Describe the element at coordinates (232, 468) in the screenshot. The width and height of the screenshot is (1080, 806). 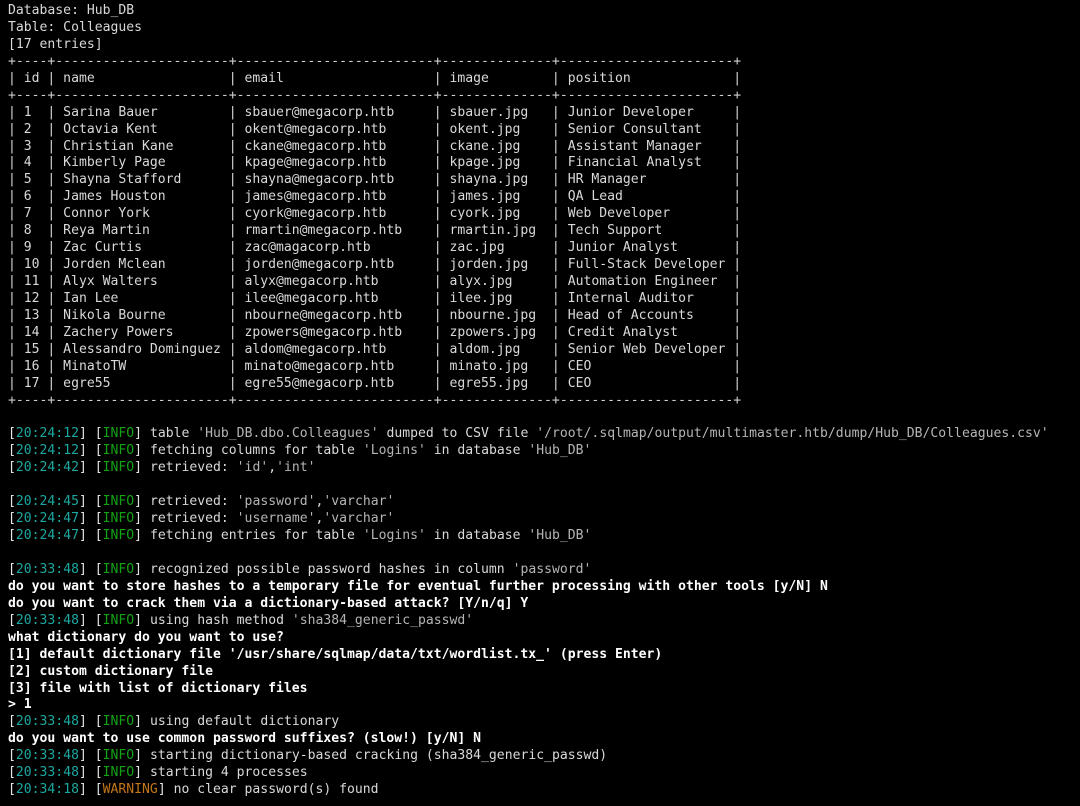
I see `log-message: retrieved: 'id','int'` at that location.